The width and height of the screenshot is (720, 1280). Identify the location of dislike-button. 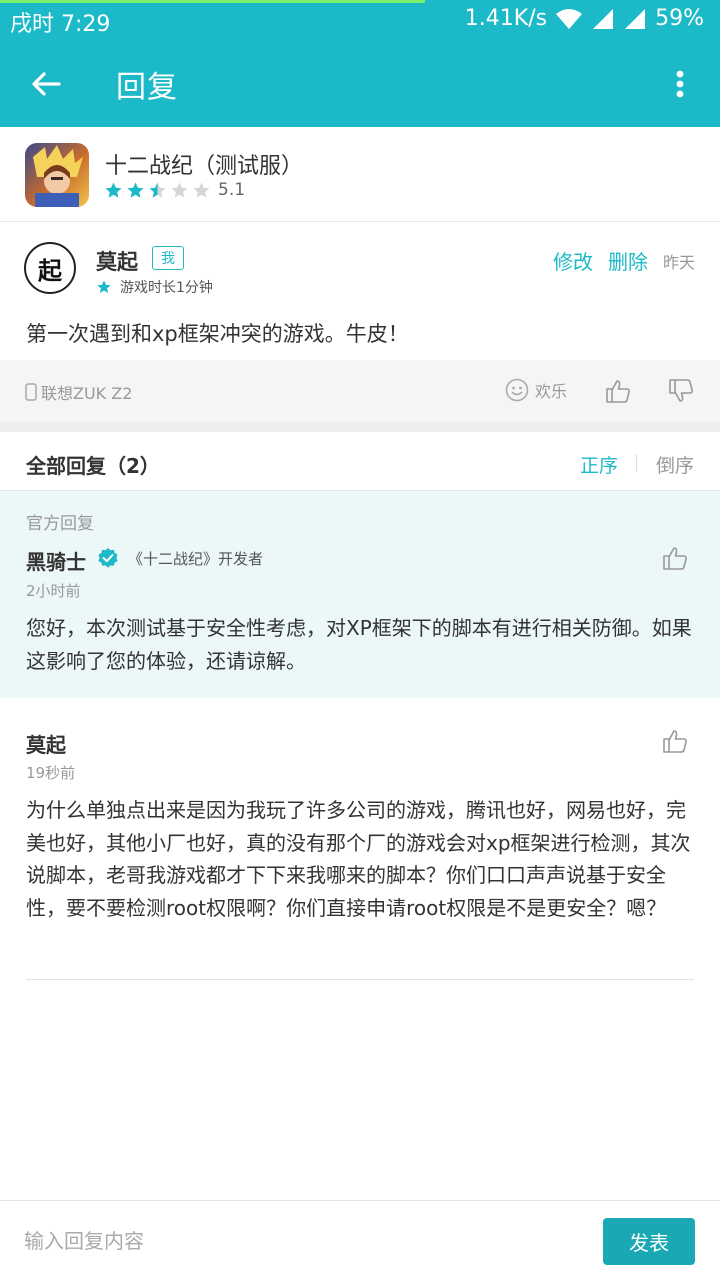
(681, 393).